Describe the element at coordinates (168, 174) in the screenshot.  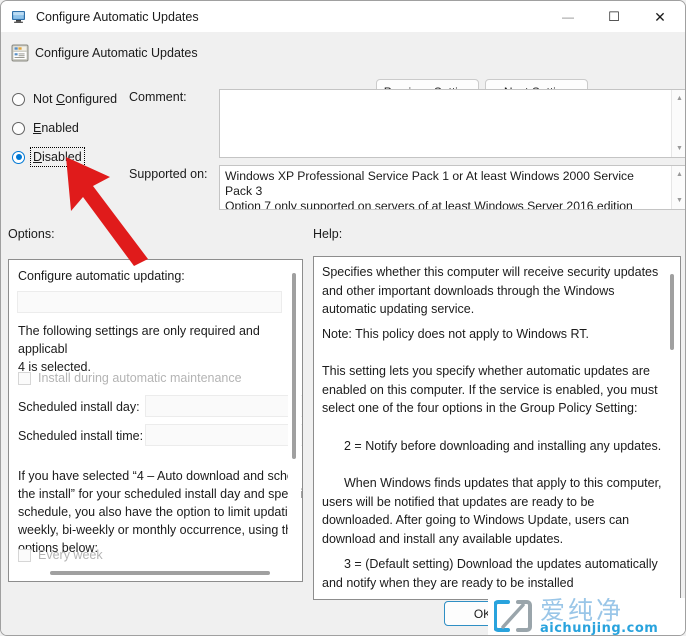
I see `supported-on-label: Supported on:` at that location.